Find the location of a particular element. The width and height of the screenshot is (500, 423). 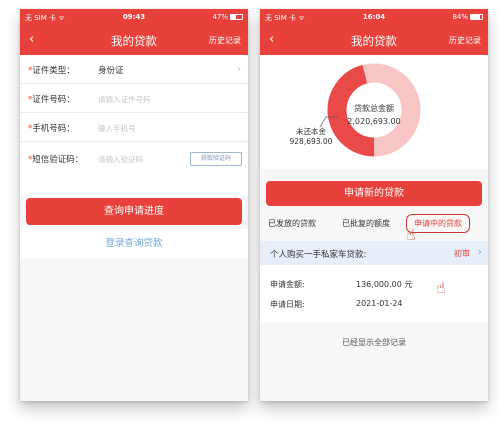

phone-row: *手机号码： 输入手机号 is located at coordinates (134, 127).